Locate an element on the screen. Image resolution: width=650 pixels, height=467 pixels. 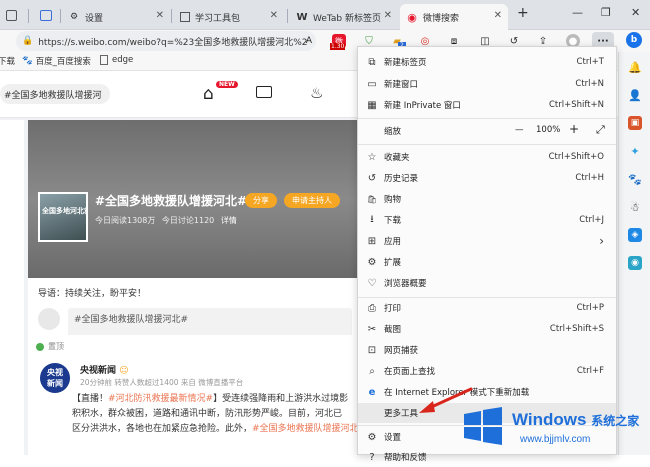
menu-item-browser-essentials: ♡ 浏览器概要 is located at coordinates (487, 283).